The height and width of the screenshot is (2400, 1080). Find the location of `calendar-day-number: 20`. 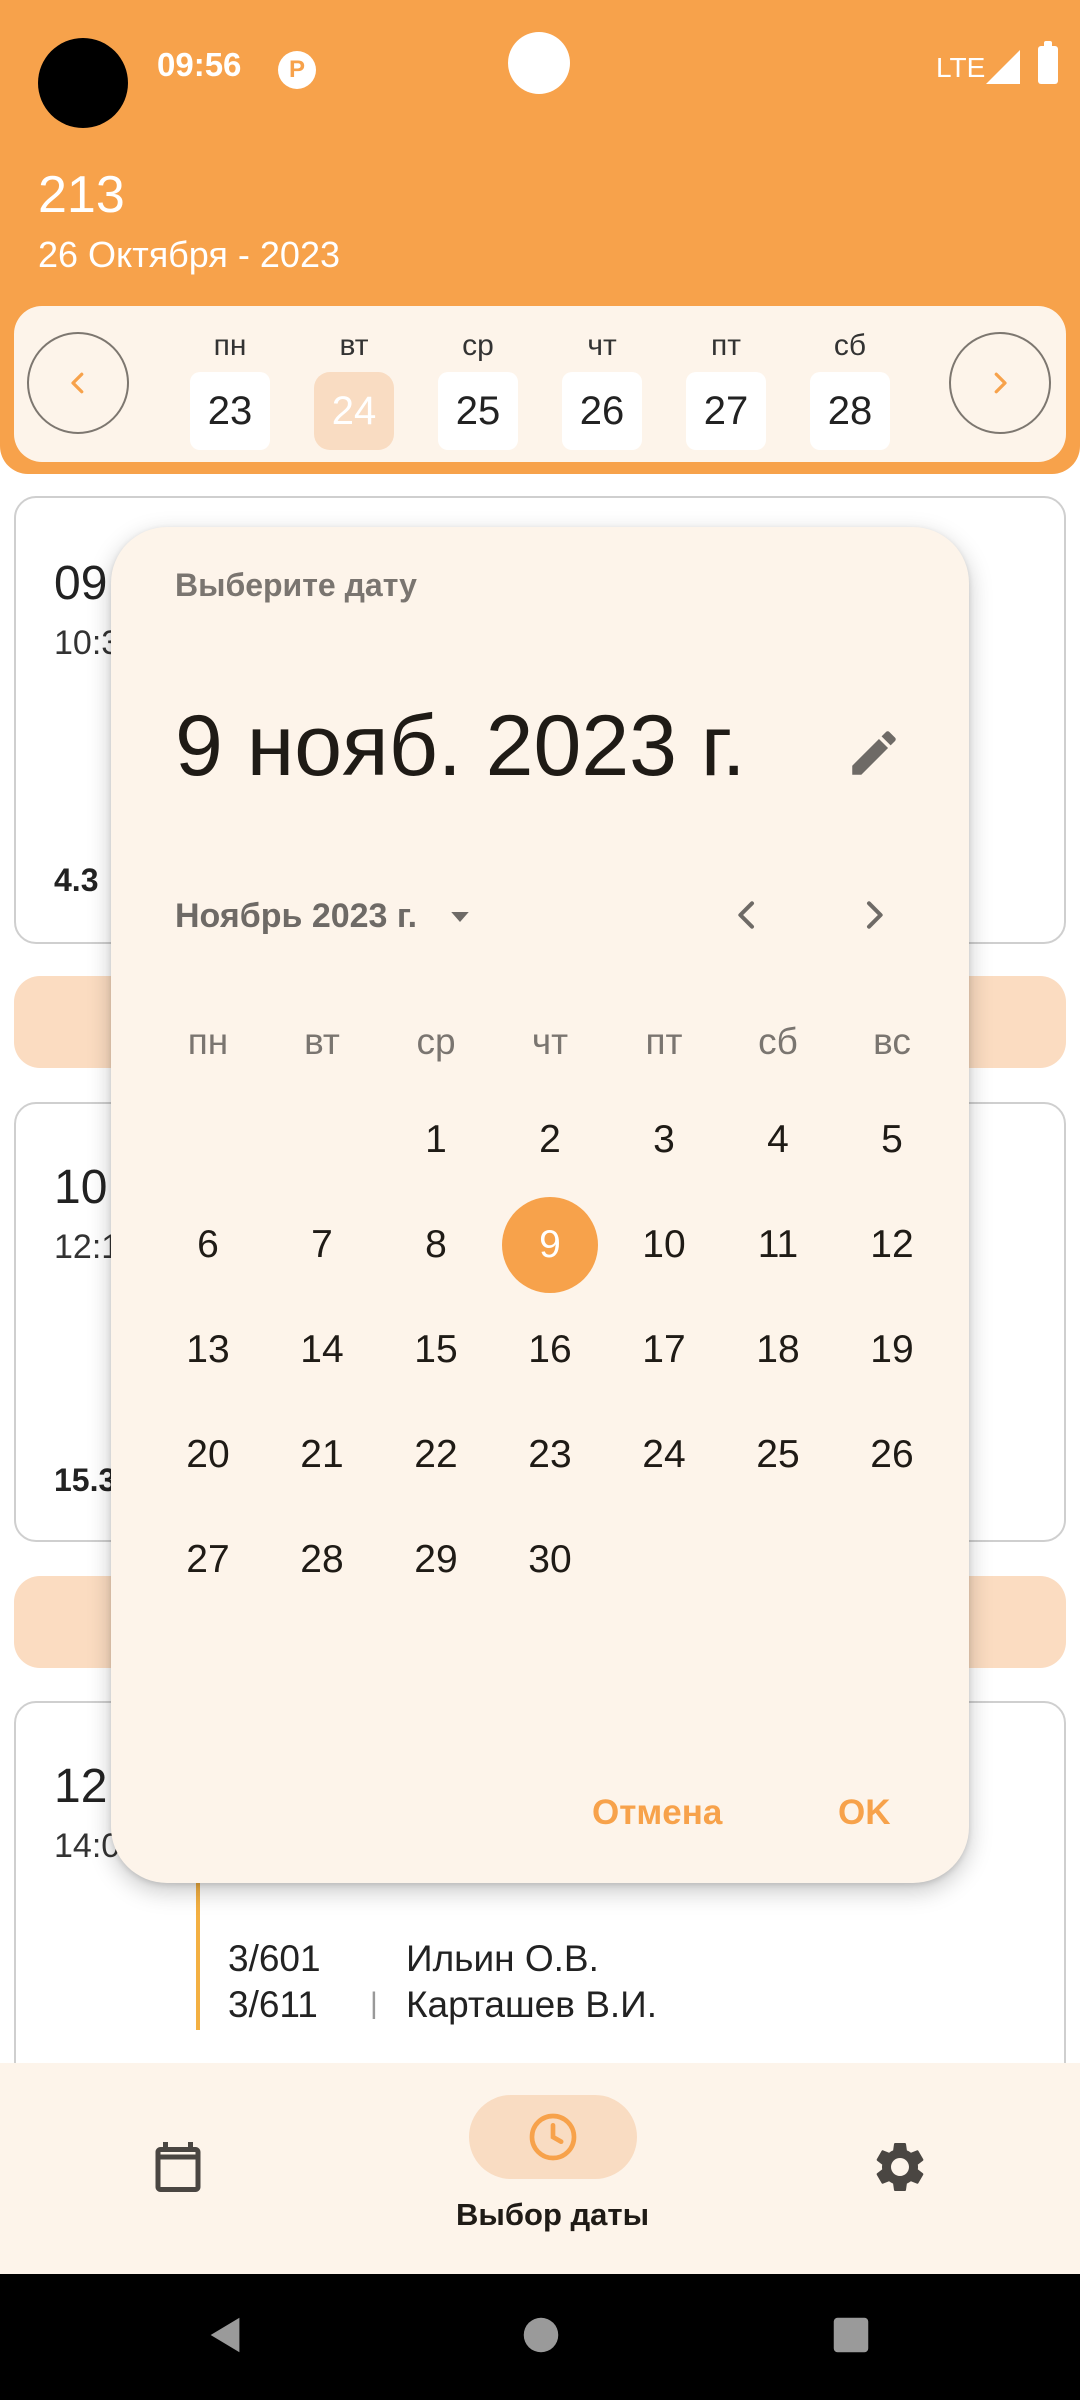

calendar-day-number: 20 is located at coordinates (208, 1454).